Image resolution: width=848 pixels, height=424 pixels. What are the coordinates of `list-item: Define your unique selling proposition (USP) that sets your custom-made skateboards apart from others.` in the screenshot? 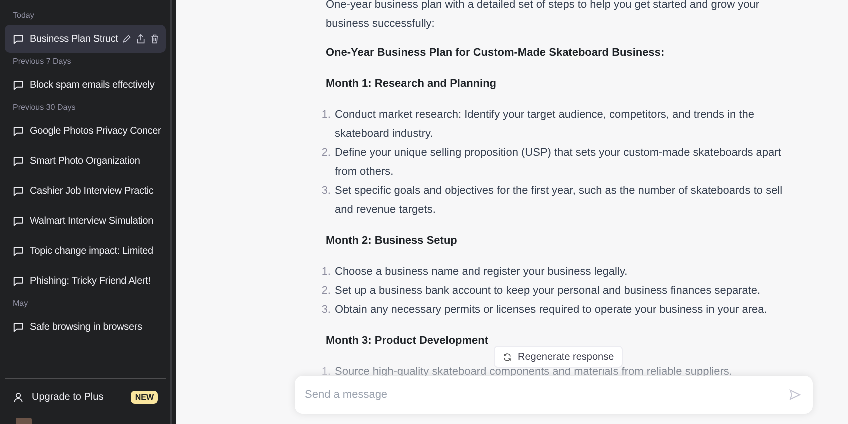 It's located at (558, 163).